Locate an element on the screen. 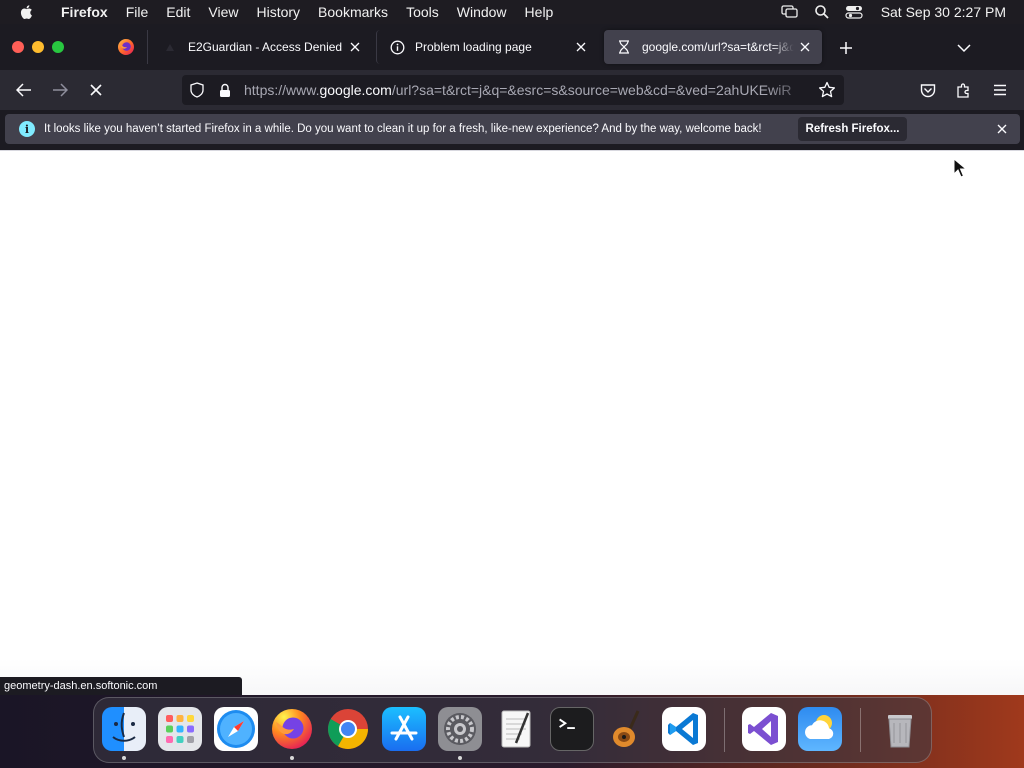 The width and height of the screenshot is (1024, 768). url-domain: google.com is located at coordinates (355, 90).